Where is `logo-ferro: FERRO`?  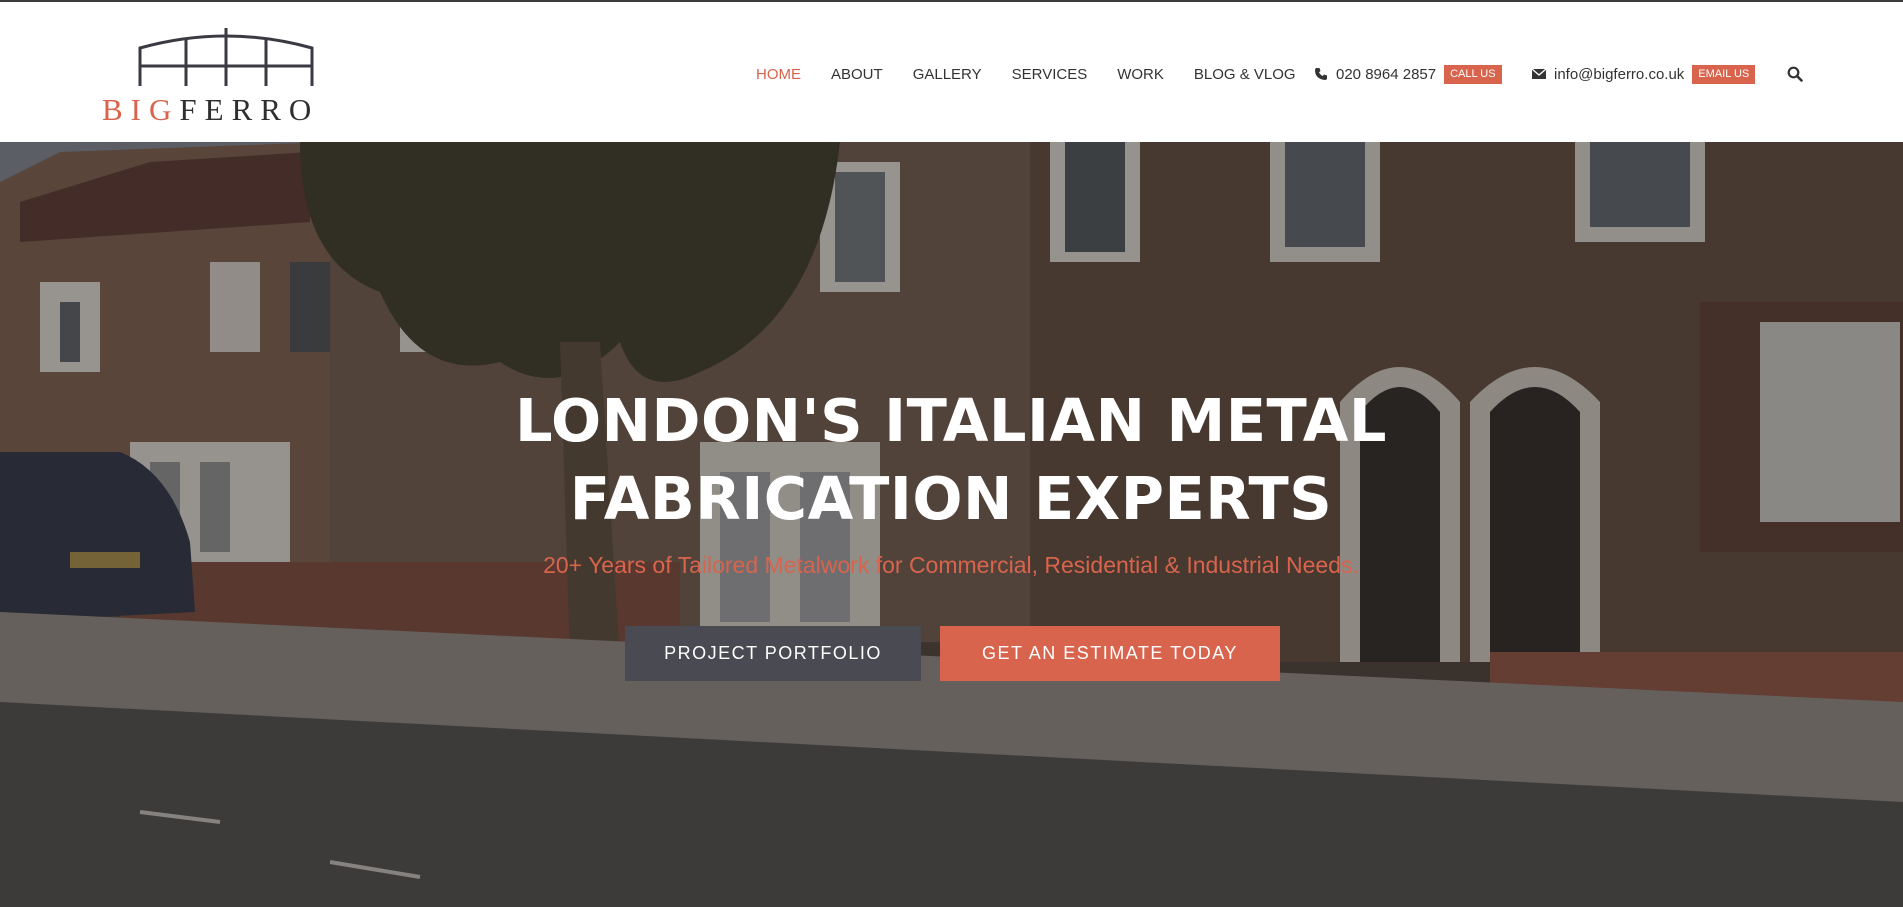 logo-ferro: FERRO is located at coordinates (249, 109).